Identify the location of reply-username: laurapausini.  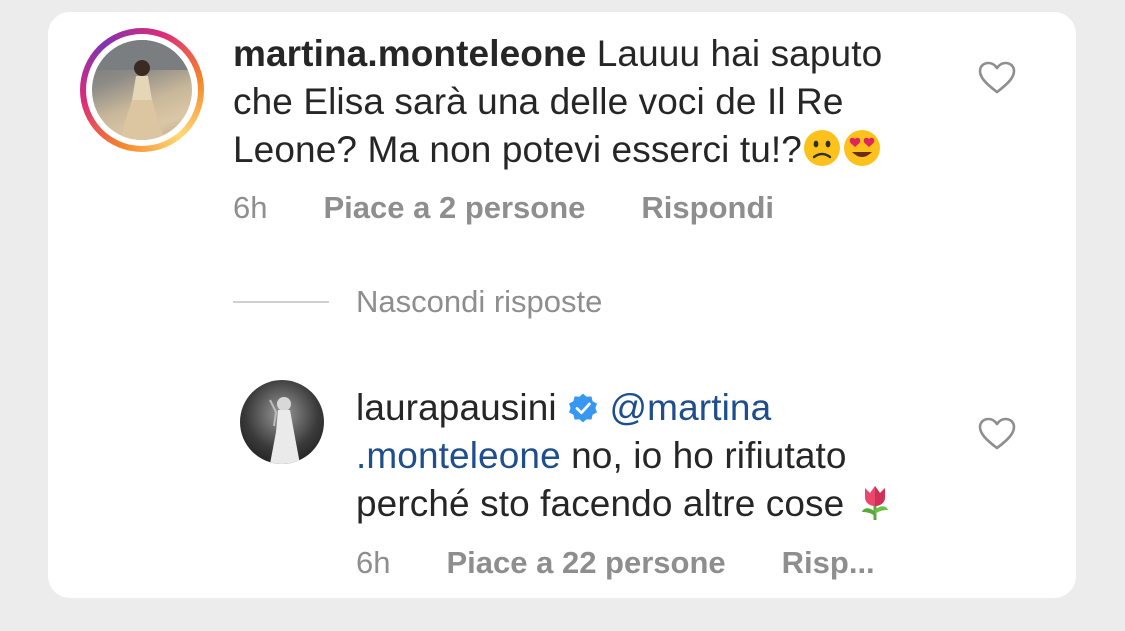
(456, 407).